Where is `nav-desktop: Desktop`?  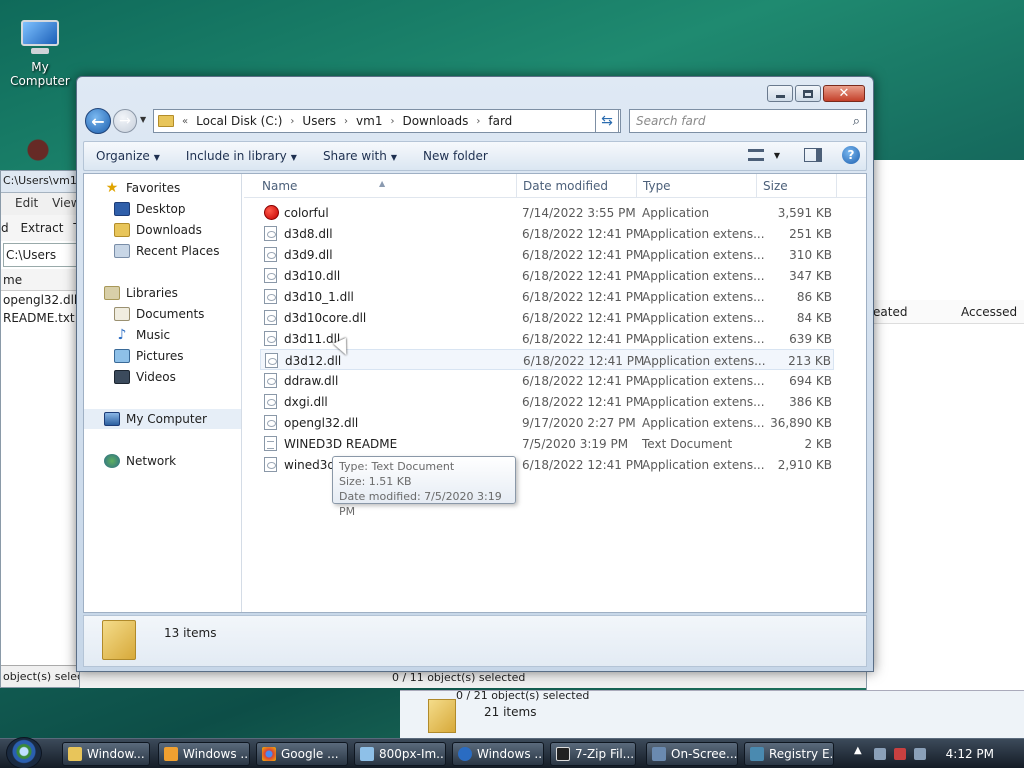 nav-desktop: Desktop is located at coordinates (150, 209).